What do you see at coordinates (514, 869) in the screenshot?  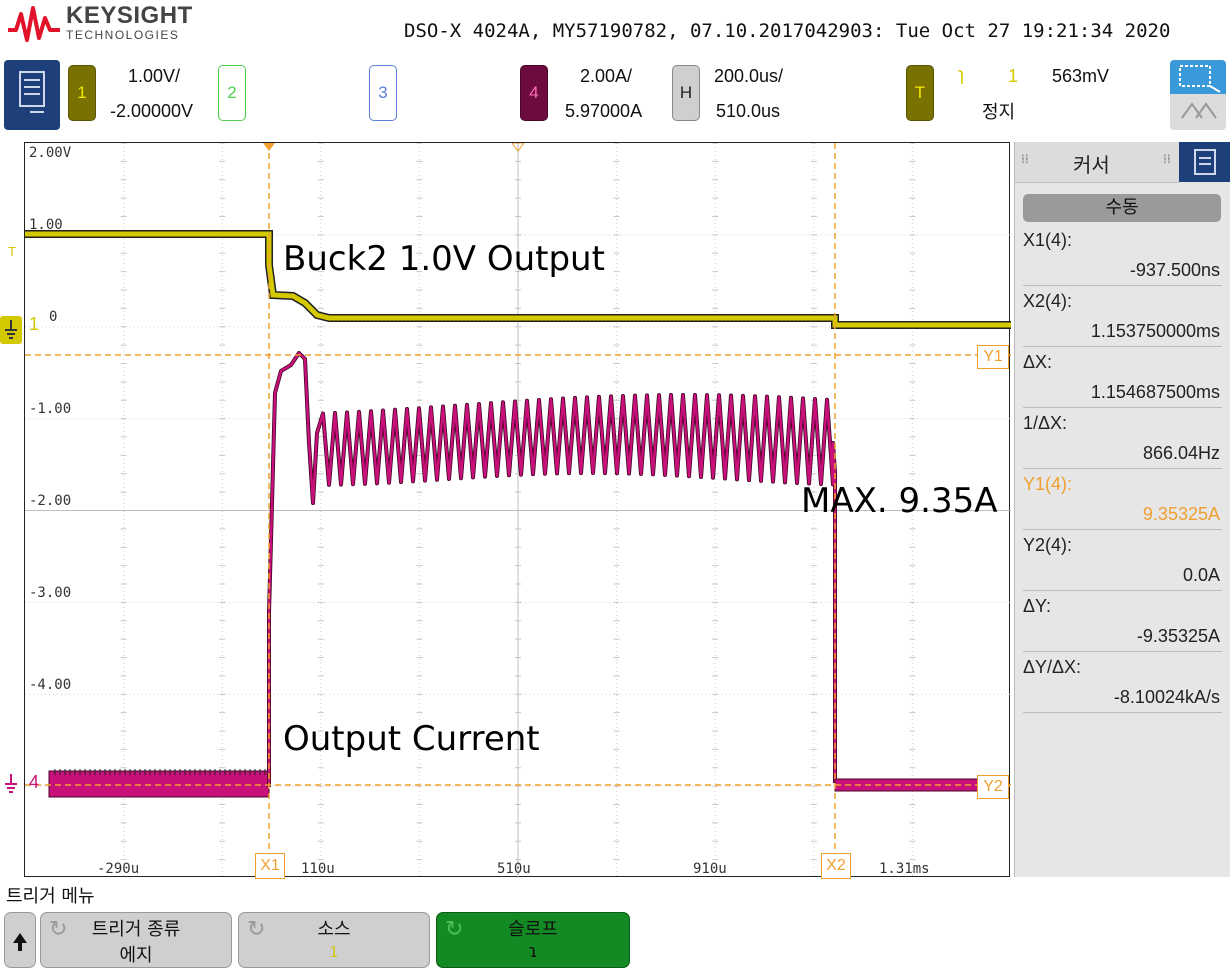 I see `x-label-3: 510u` at bounding box center [514, 869].